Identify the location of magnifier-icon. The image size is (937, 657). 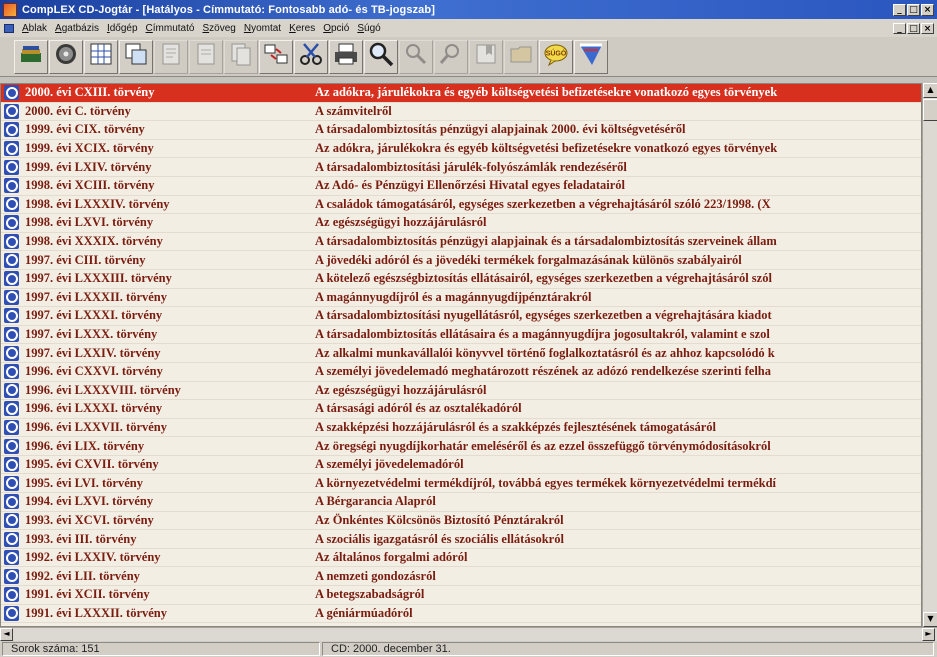
(381, 56).